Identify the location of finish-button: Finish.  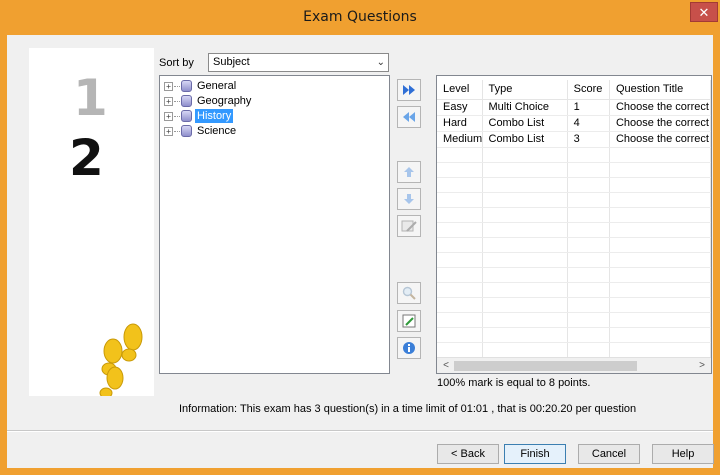
(535, 454).